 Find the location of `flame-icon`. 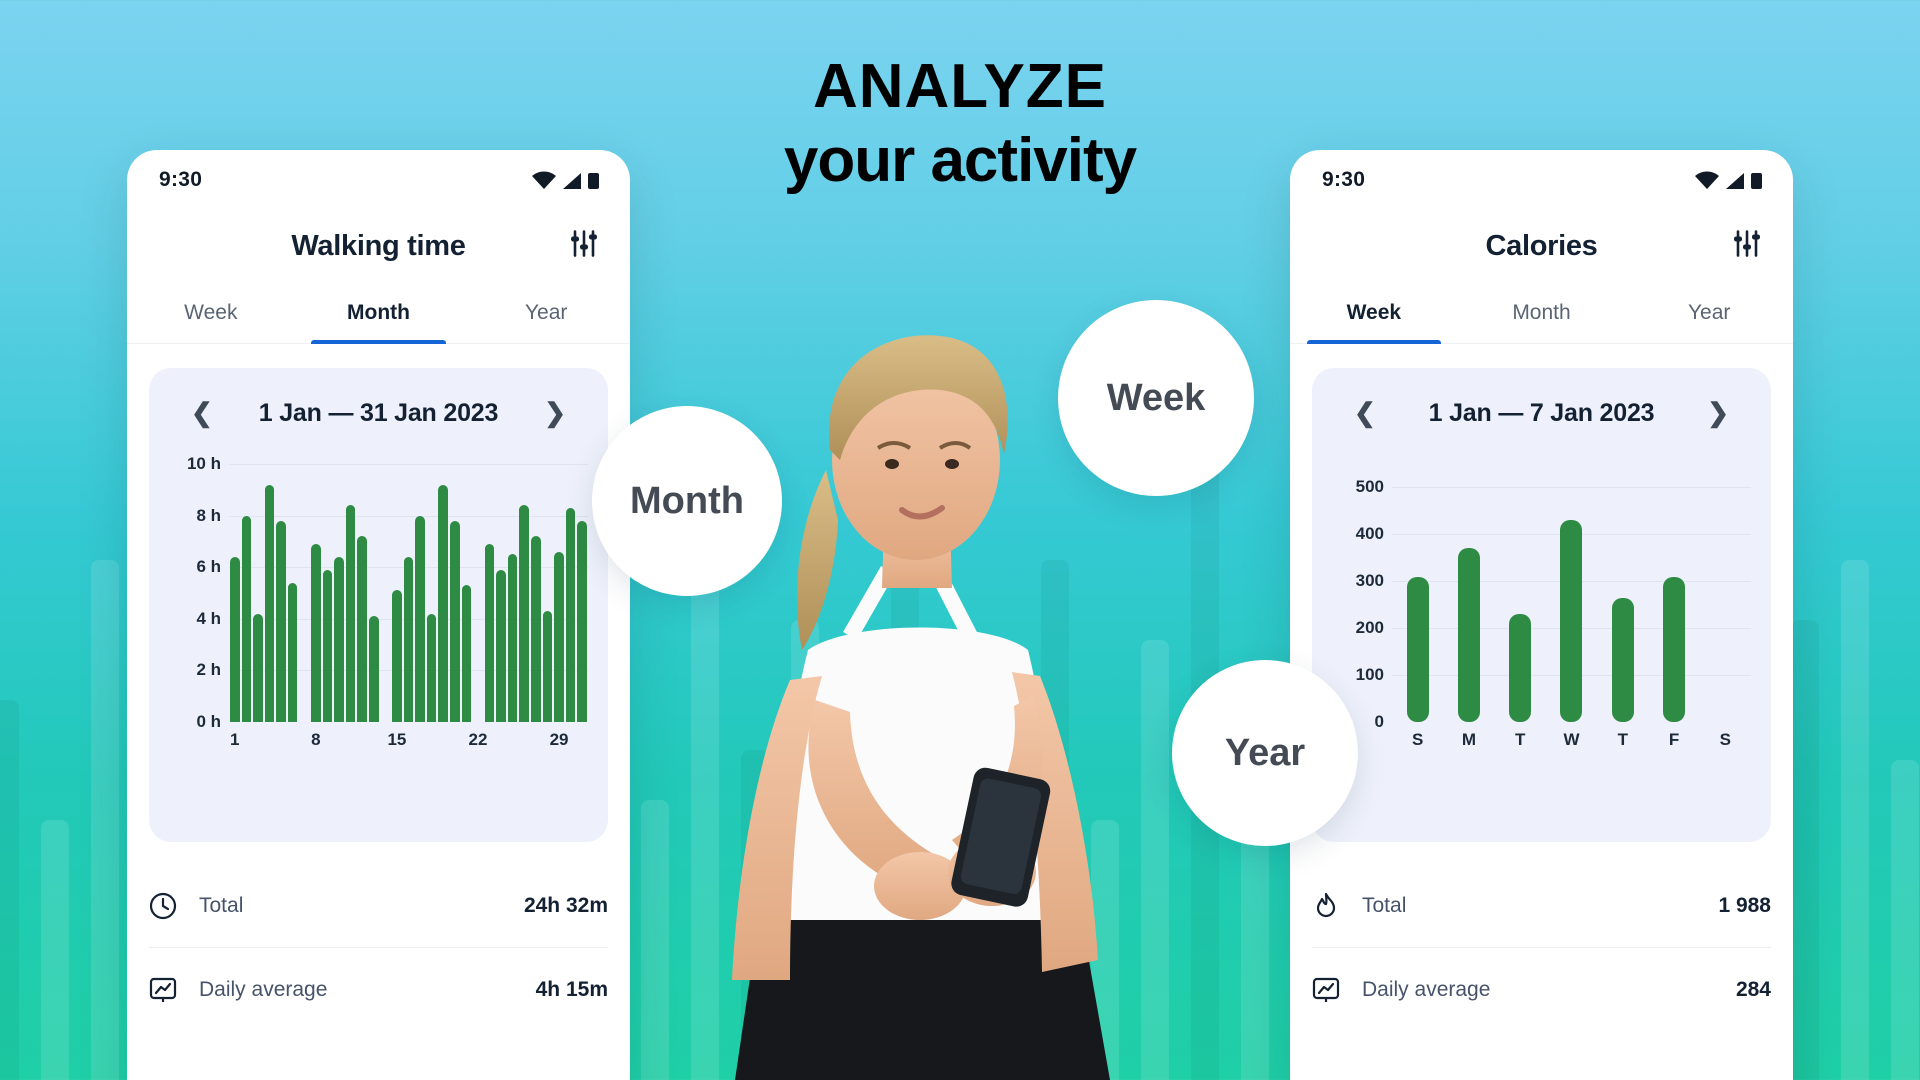

flame-icon is located at coordinates (1334, 906).